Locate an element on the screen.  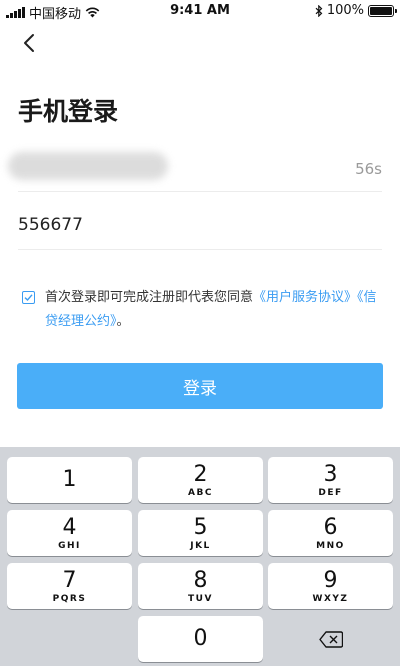
chevron-left-icon is located at coordinates (29, 43).